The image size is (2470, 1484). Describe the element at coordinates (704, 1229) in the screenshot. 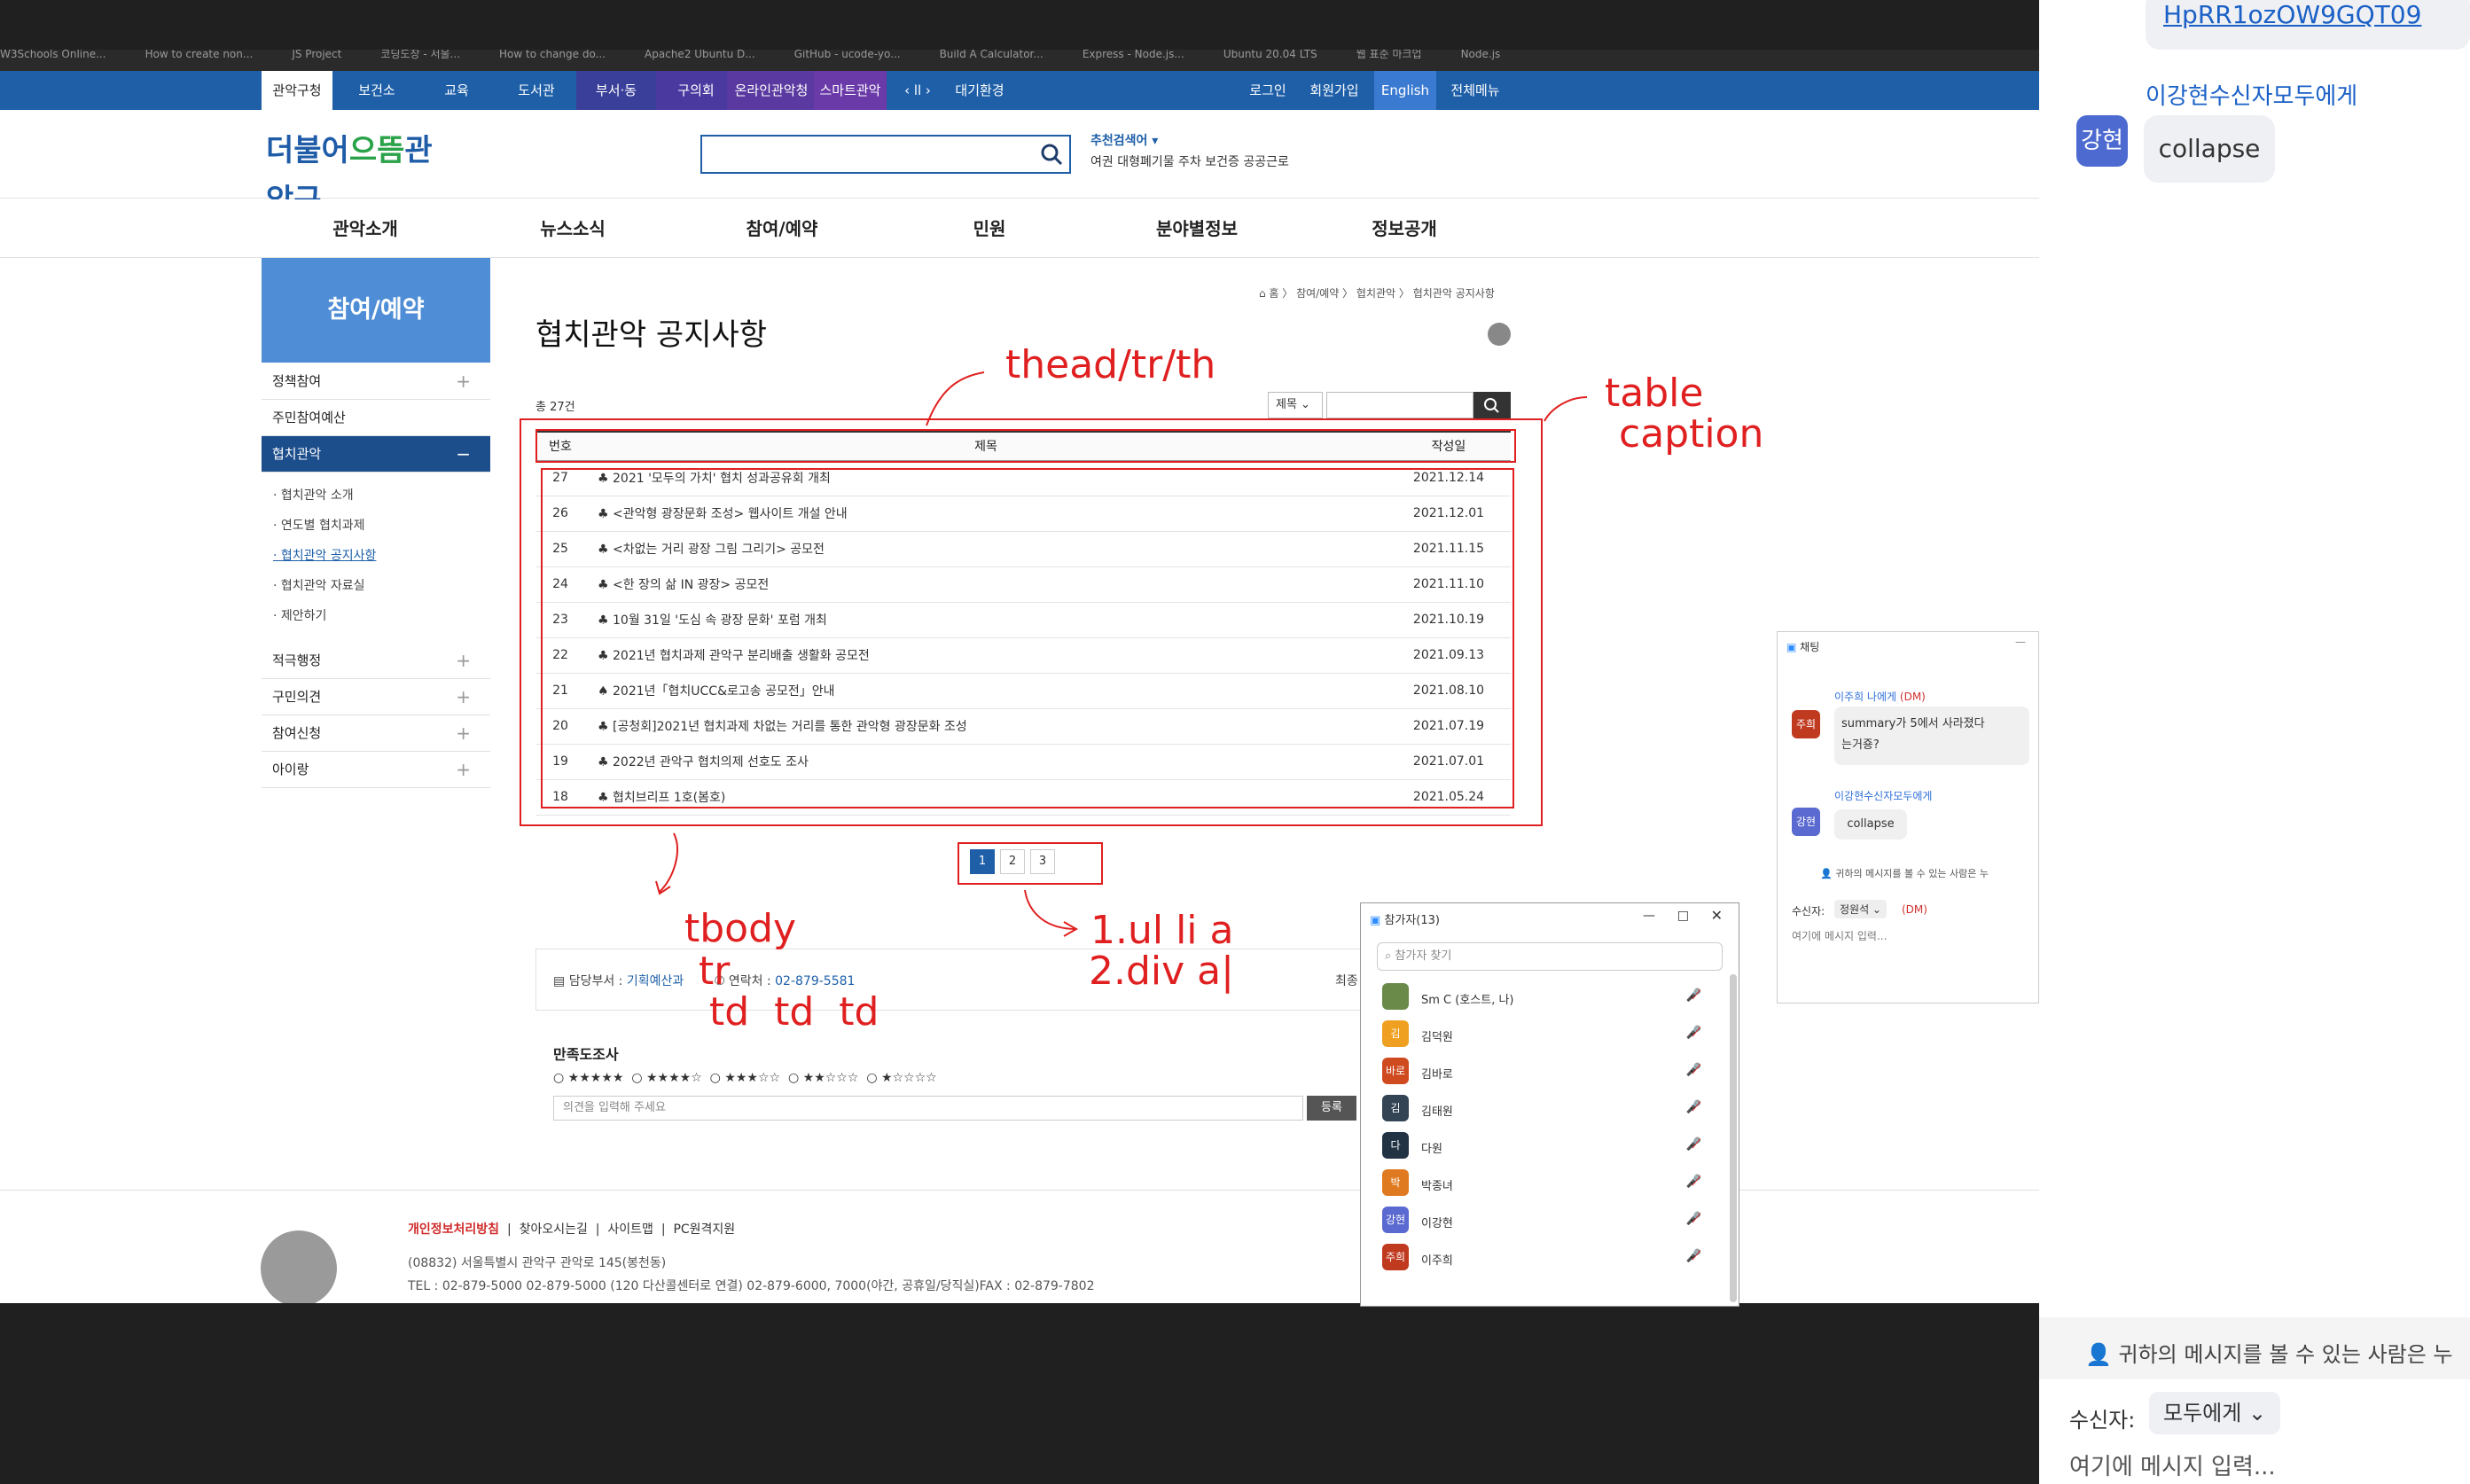

I see `remote-support-link: PC원격지원` at that location.